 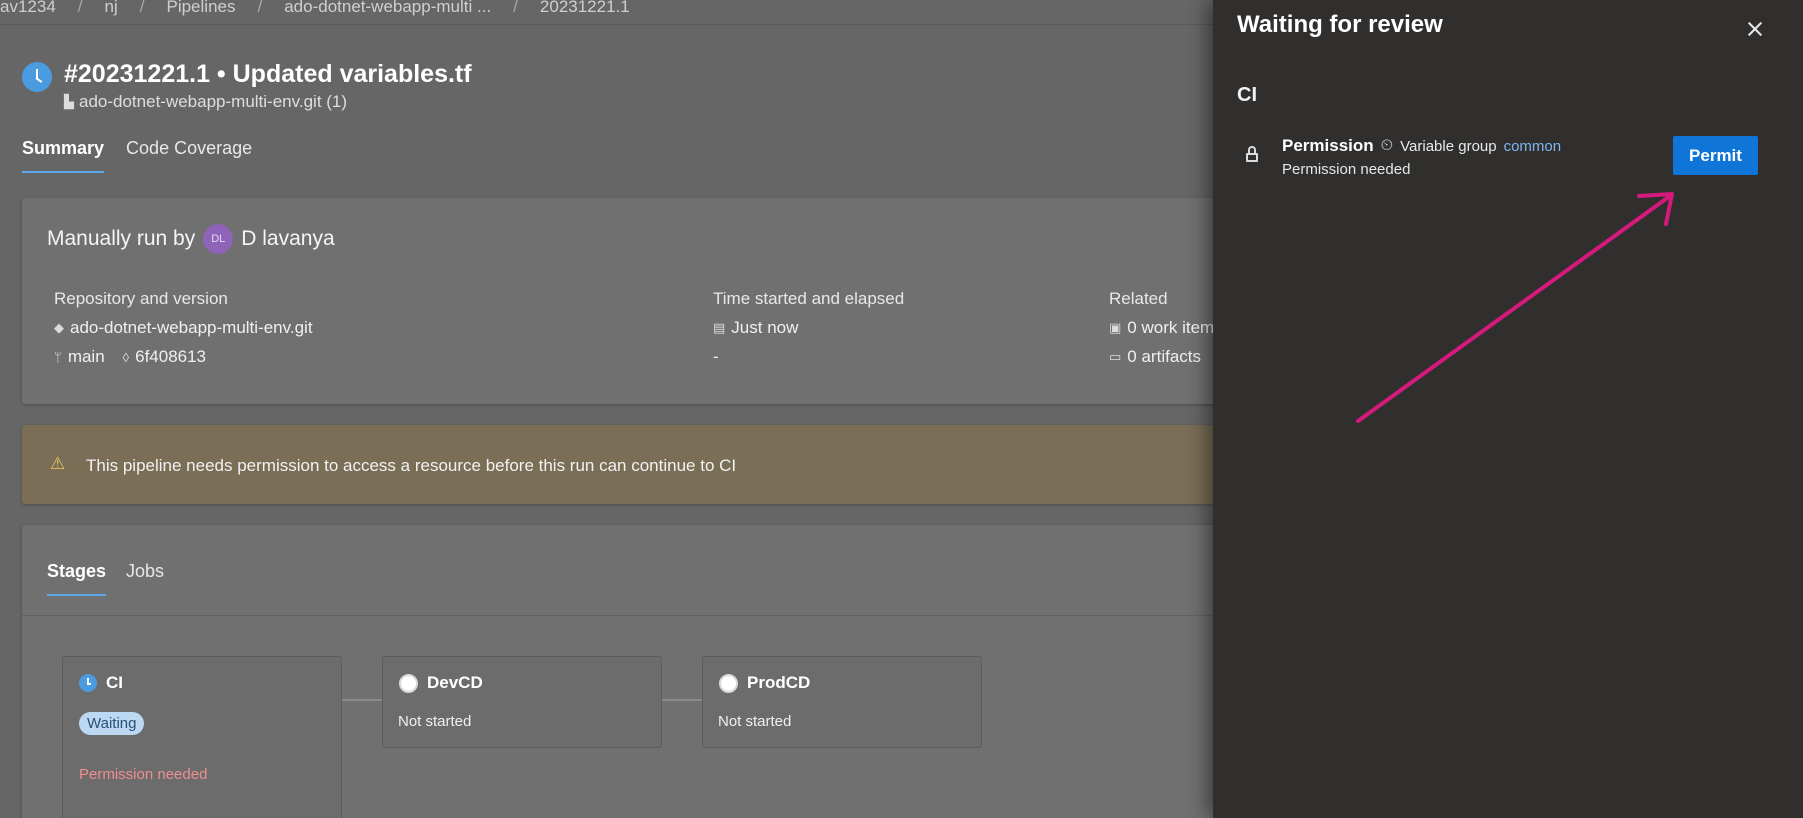 I want to click on breadcrumb-item-run: 20231221.1, so click(x=585, y=8).